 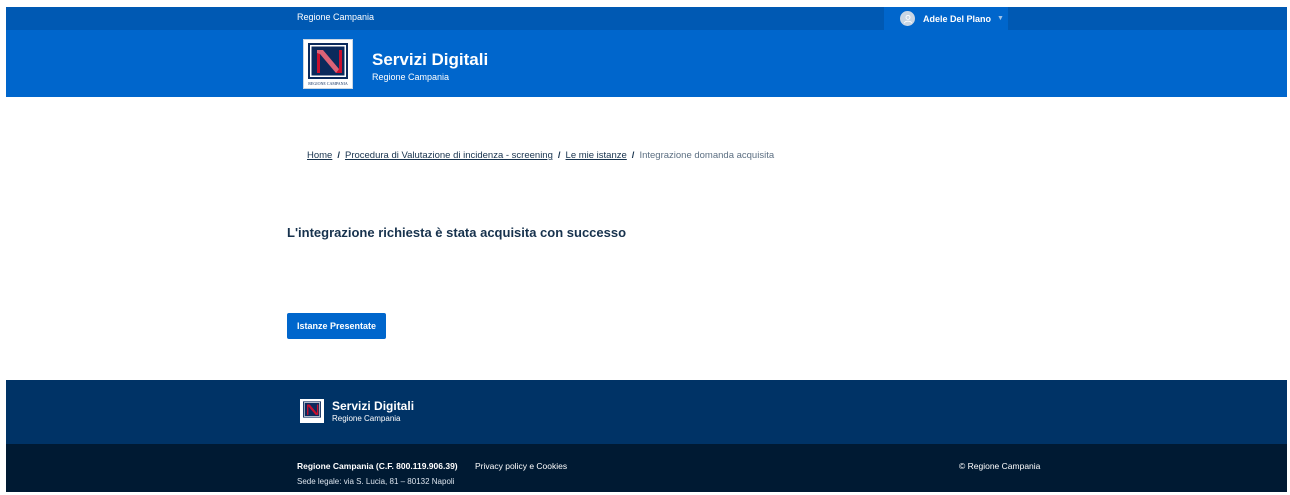 What do you see at coordinates (646, 18) in the screenshot?
I see `top-bar: Regione Campania Adele Del Plano ▼` at bounding box center [646, 18].